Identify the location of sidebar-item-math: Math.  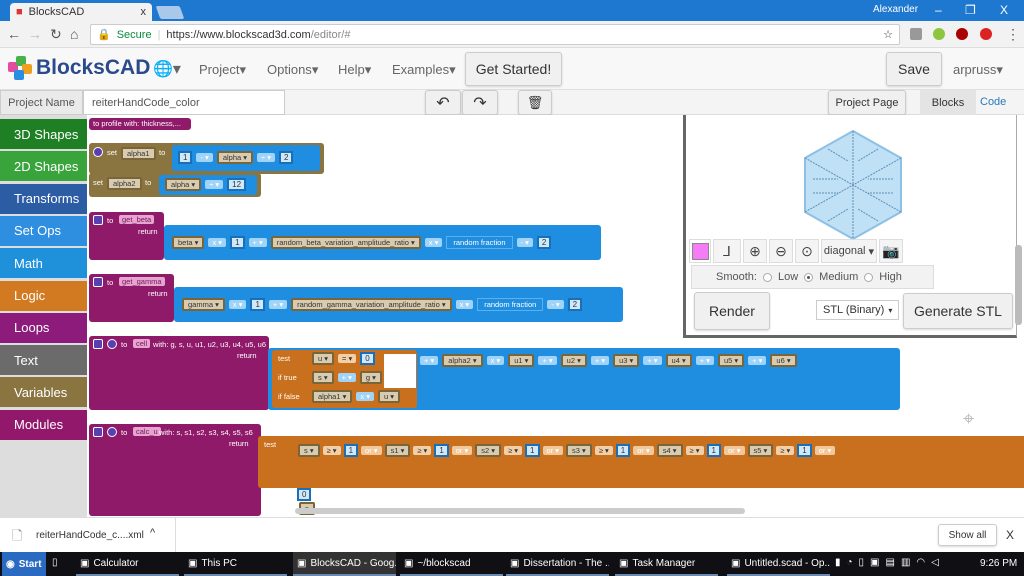
(43, 263).